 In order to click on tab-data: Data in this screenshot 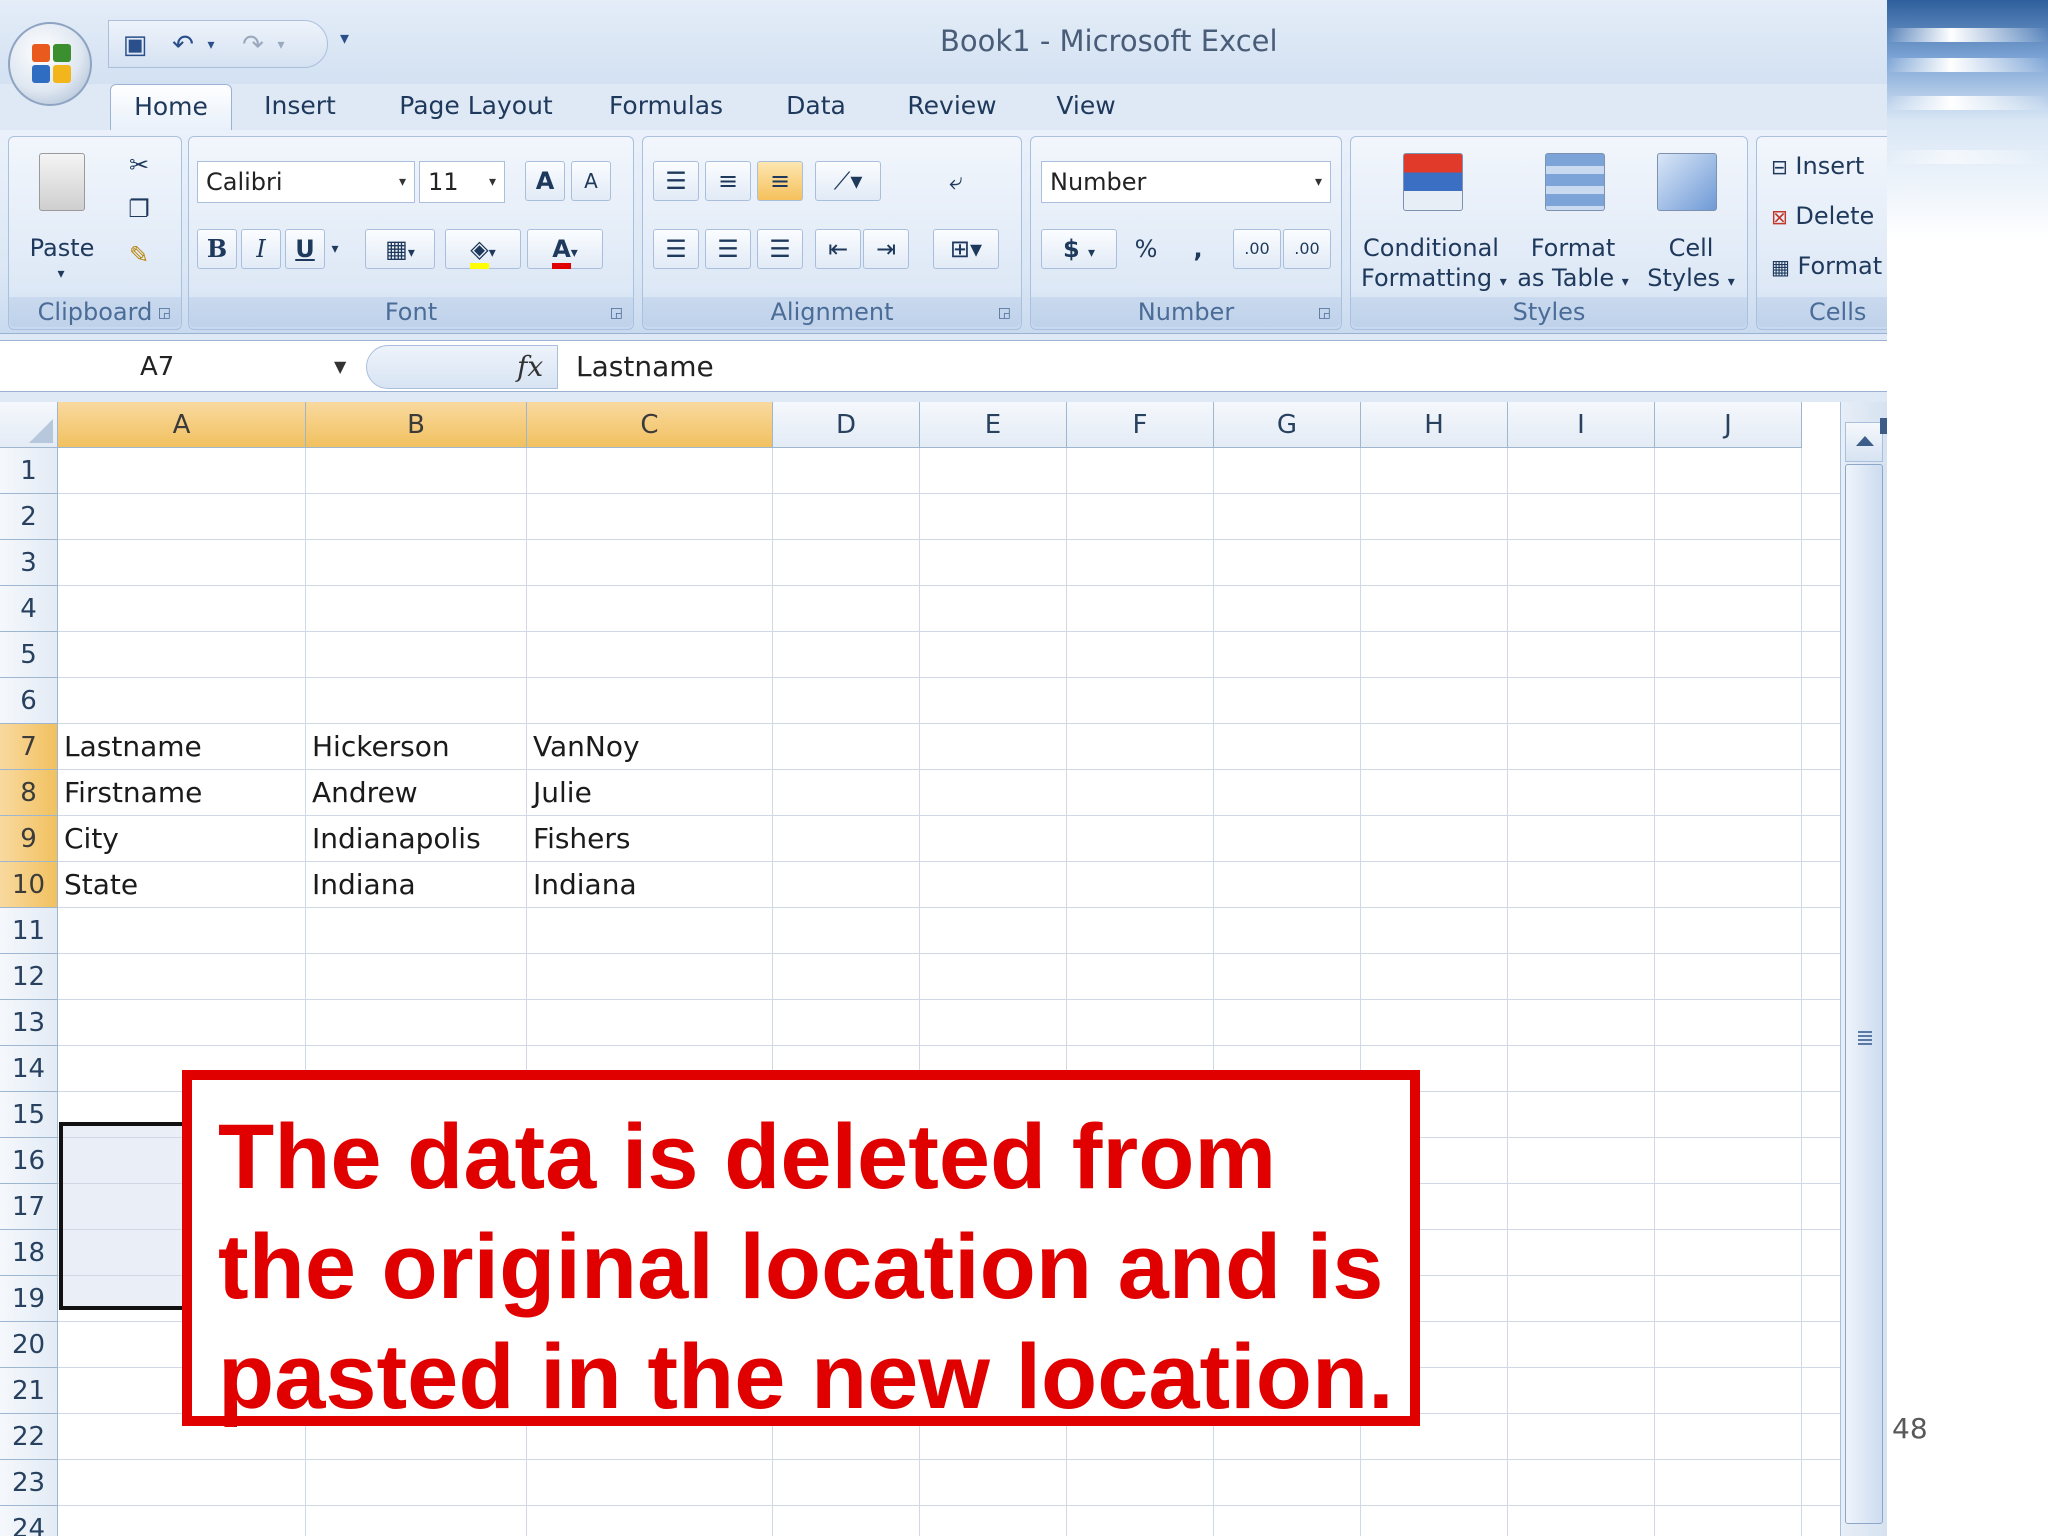, I will do `click(816, 107)`.